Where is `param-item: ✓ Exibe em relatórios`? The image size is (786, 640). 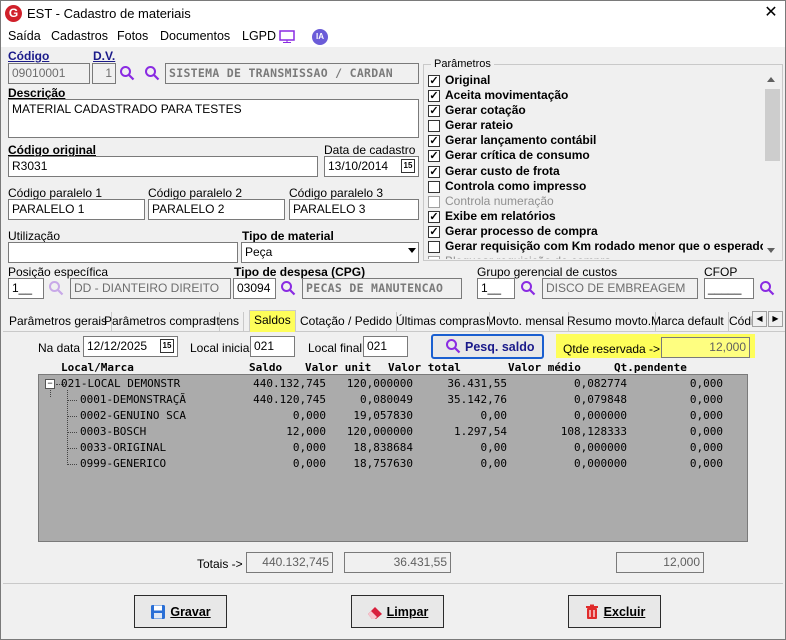
param-item: ✓ Exibe em relatórios is located at coordinates (594, 216).